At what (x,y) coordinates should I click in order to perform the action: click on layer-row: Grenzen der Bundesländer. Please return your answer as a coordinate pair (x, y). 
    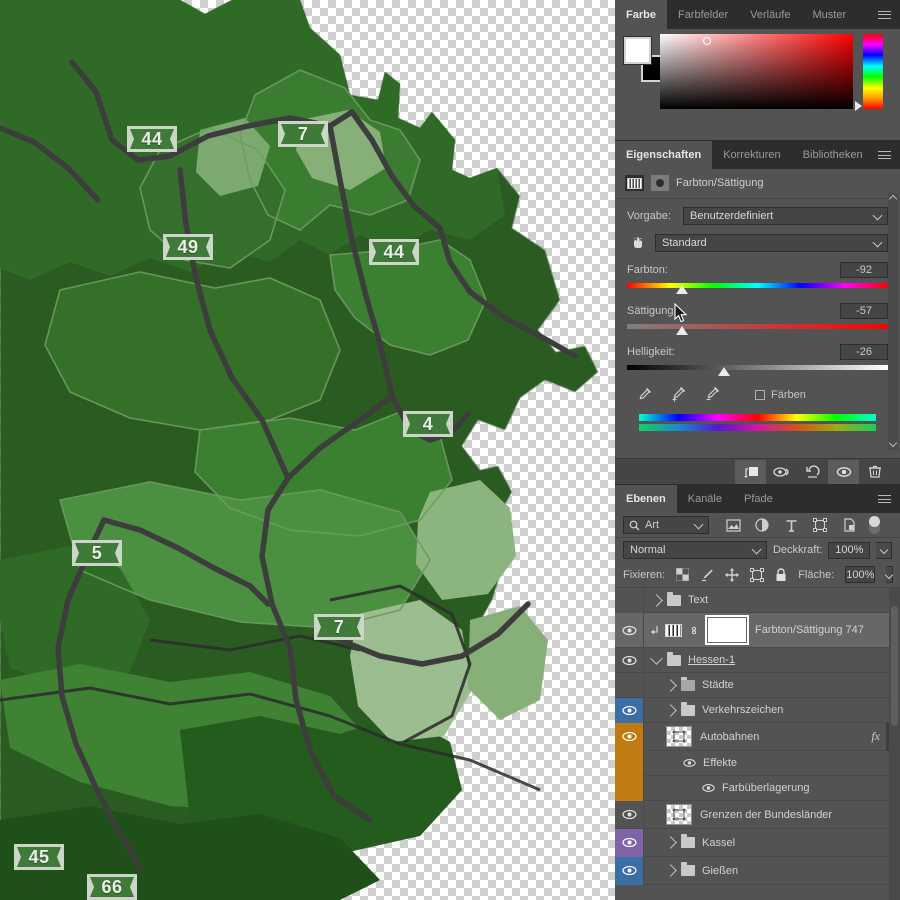
    Looking at the image, I should click on (757, 814).